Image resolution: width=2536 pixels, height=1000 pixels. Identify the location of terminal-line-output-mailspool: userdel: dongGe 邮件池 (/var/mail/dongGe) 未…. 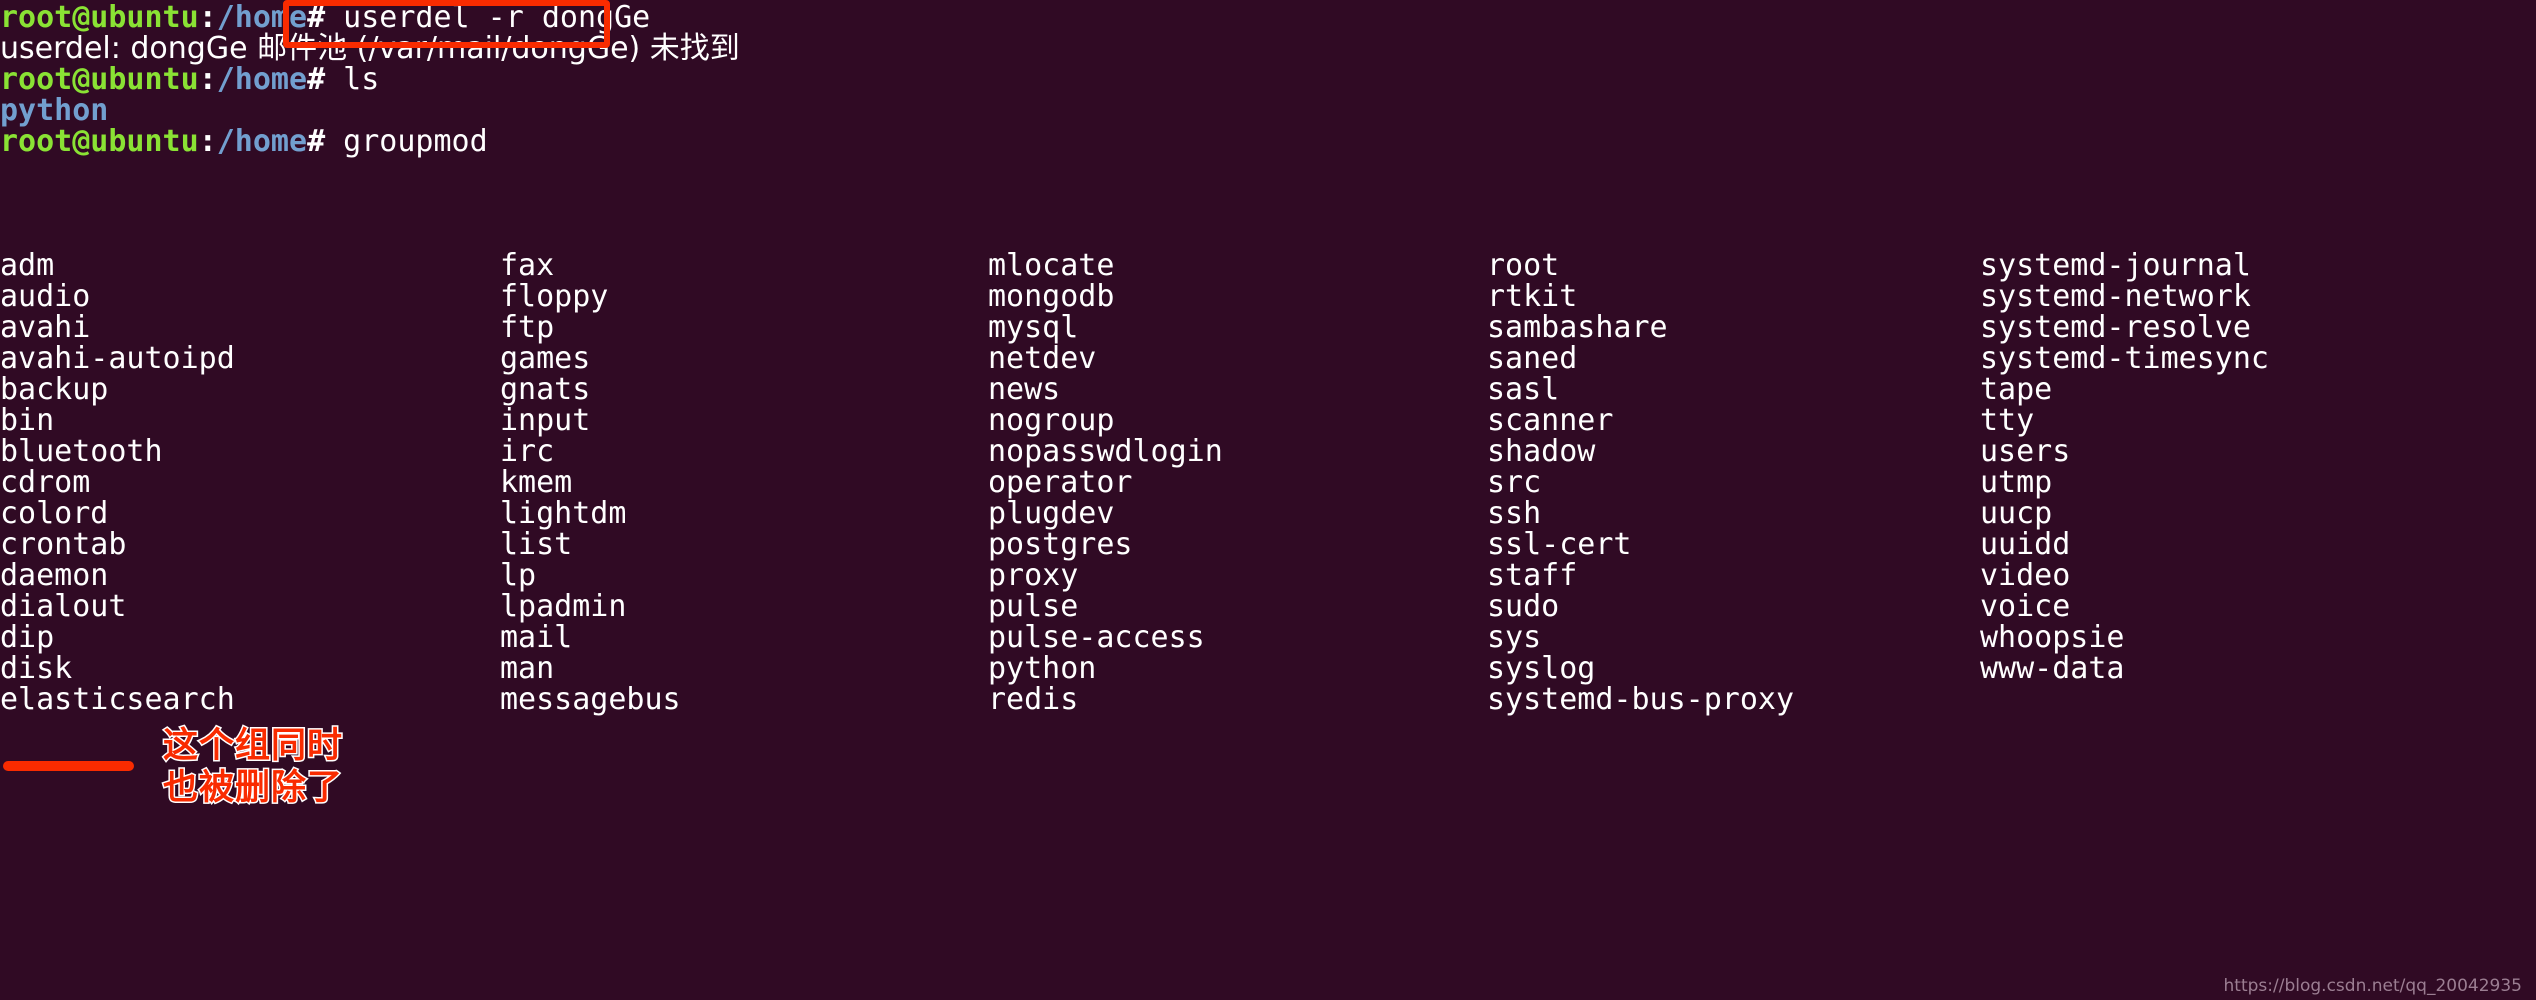
(370, 48).